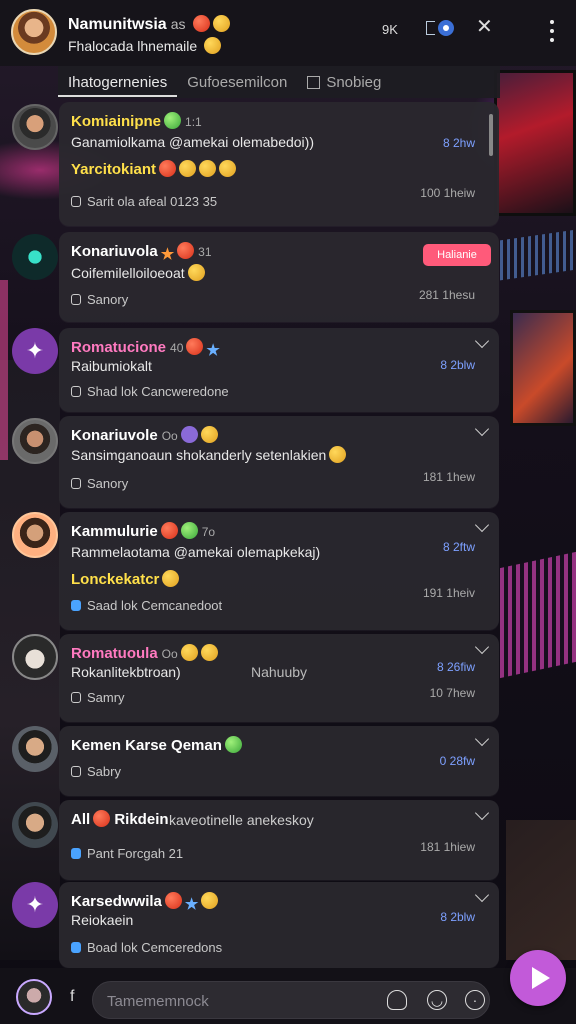  I want to click on message-text: Rammelaotama @amekai olemapkekaj), so click(196, 552).